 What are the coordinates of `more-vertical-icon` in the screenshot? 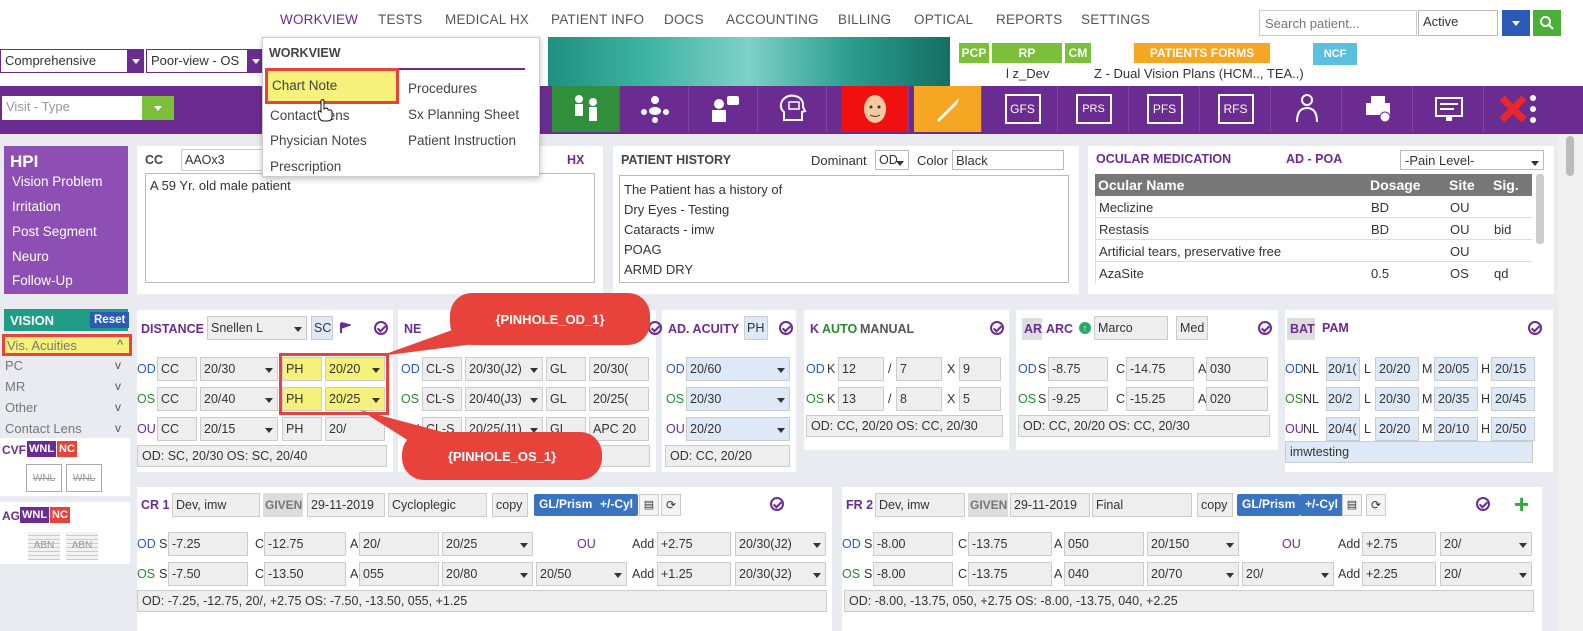 It's located at (1533, 110).